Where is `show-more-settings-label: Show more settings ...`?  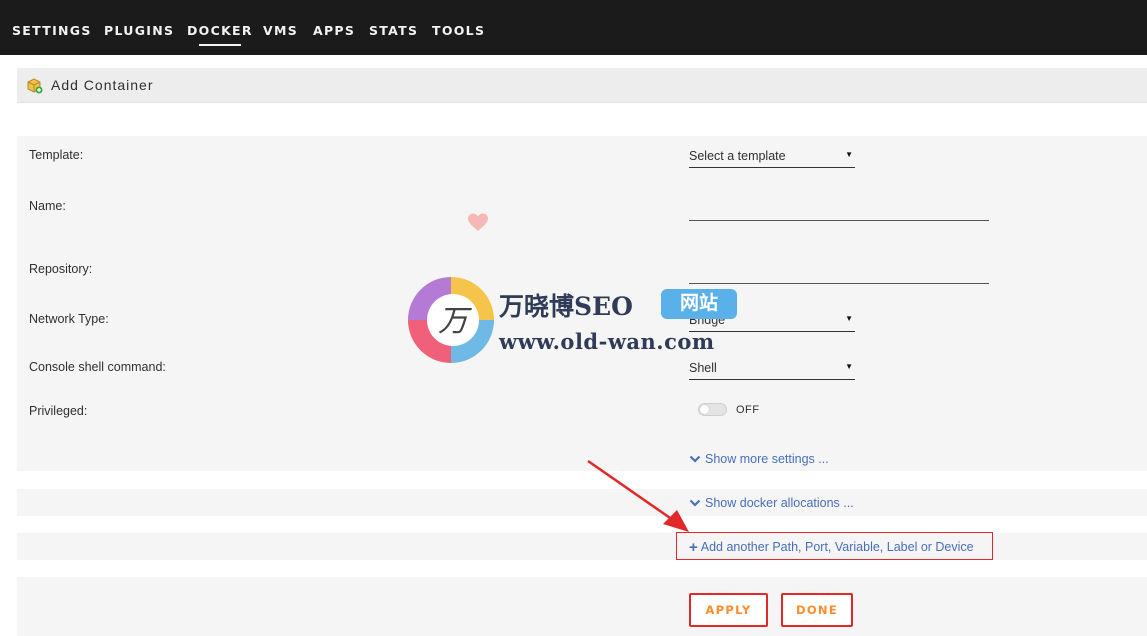 show-more-settings-label: Show more settings ... is located at coordinates (767, 459).